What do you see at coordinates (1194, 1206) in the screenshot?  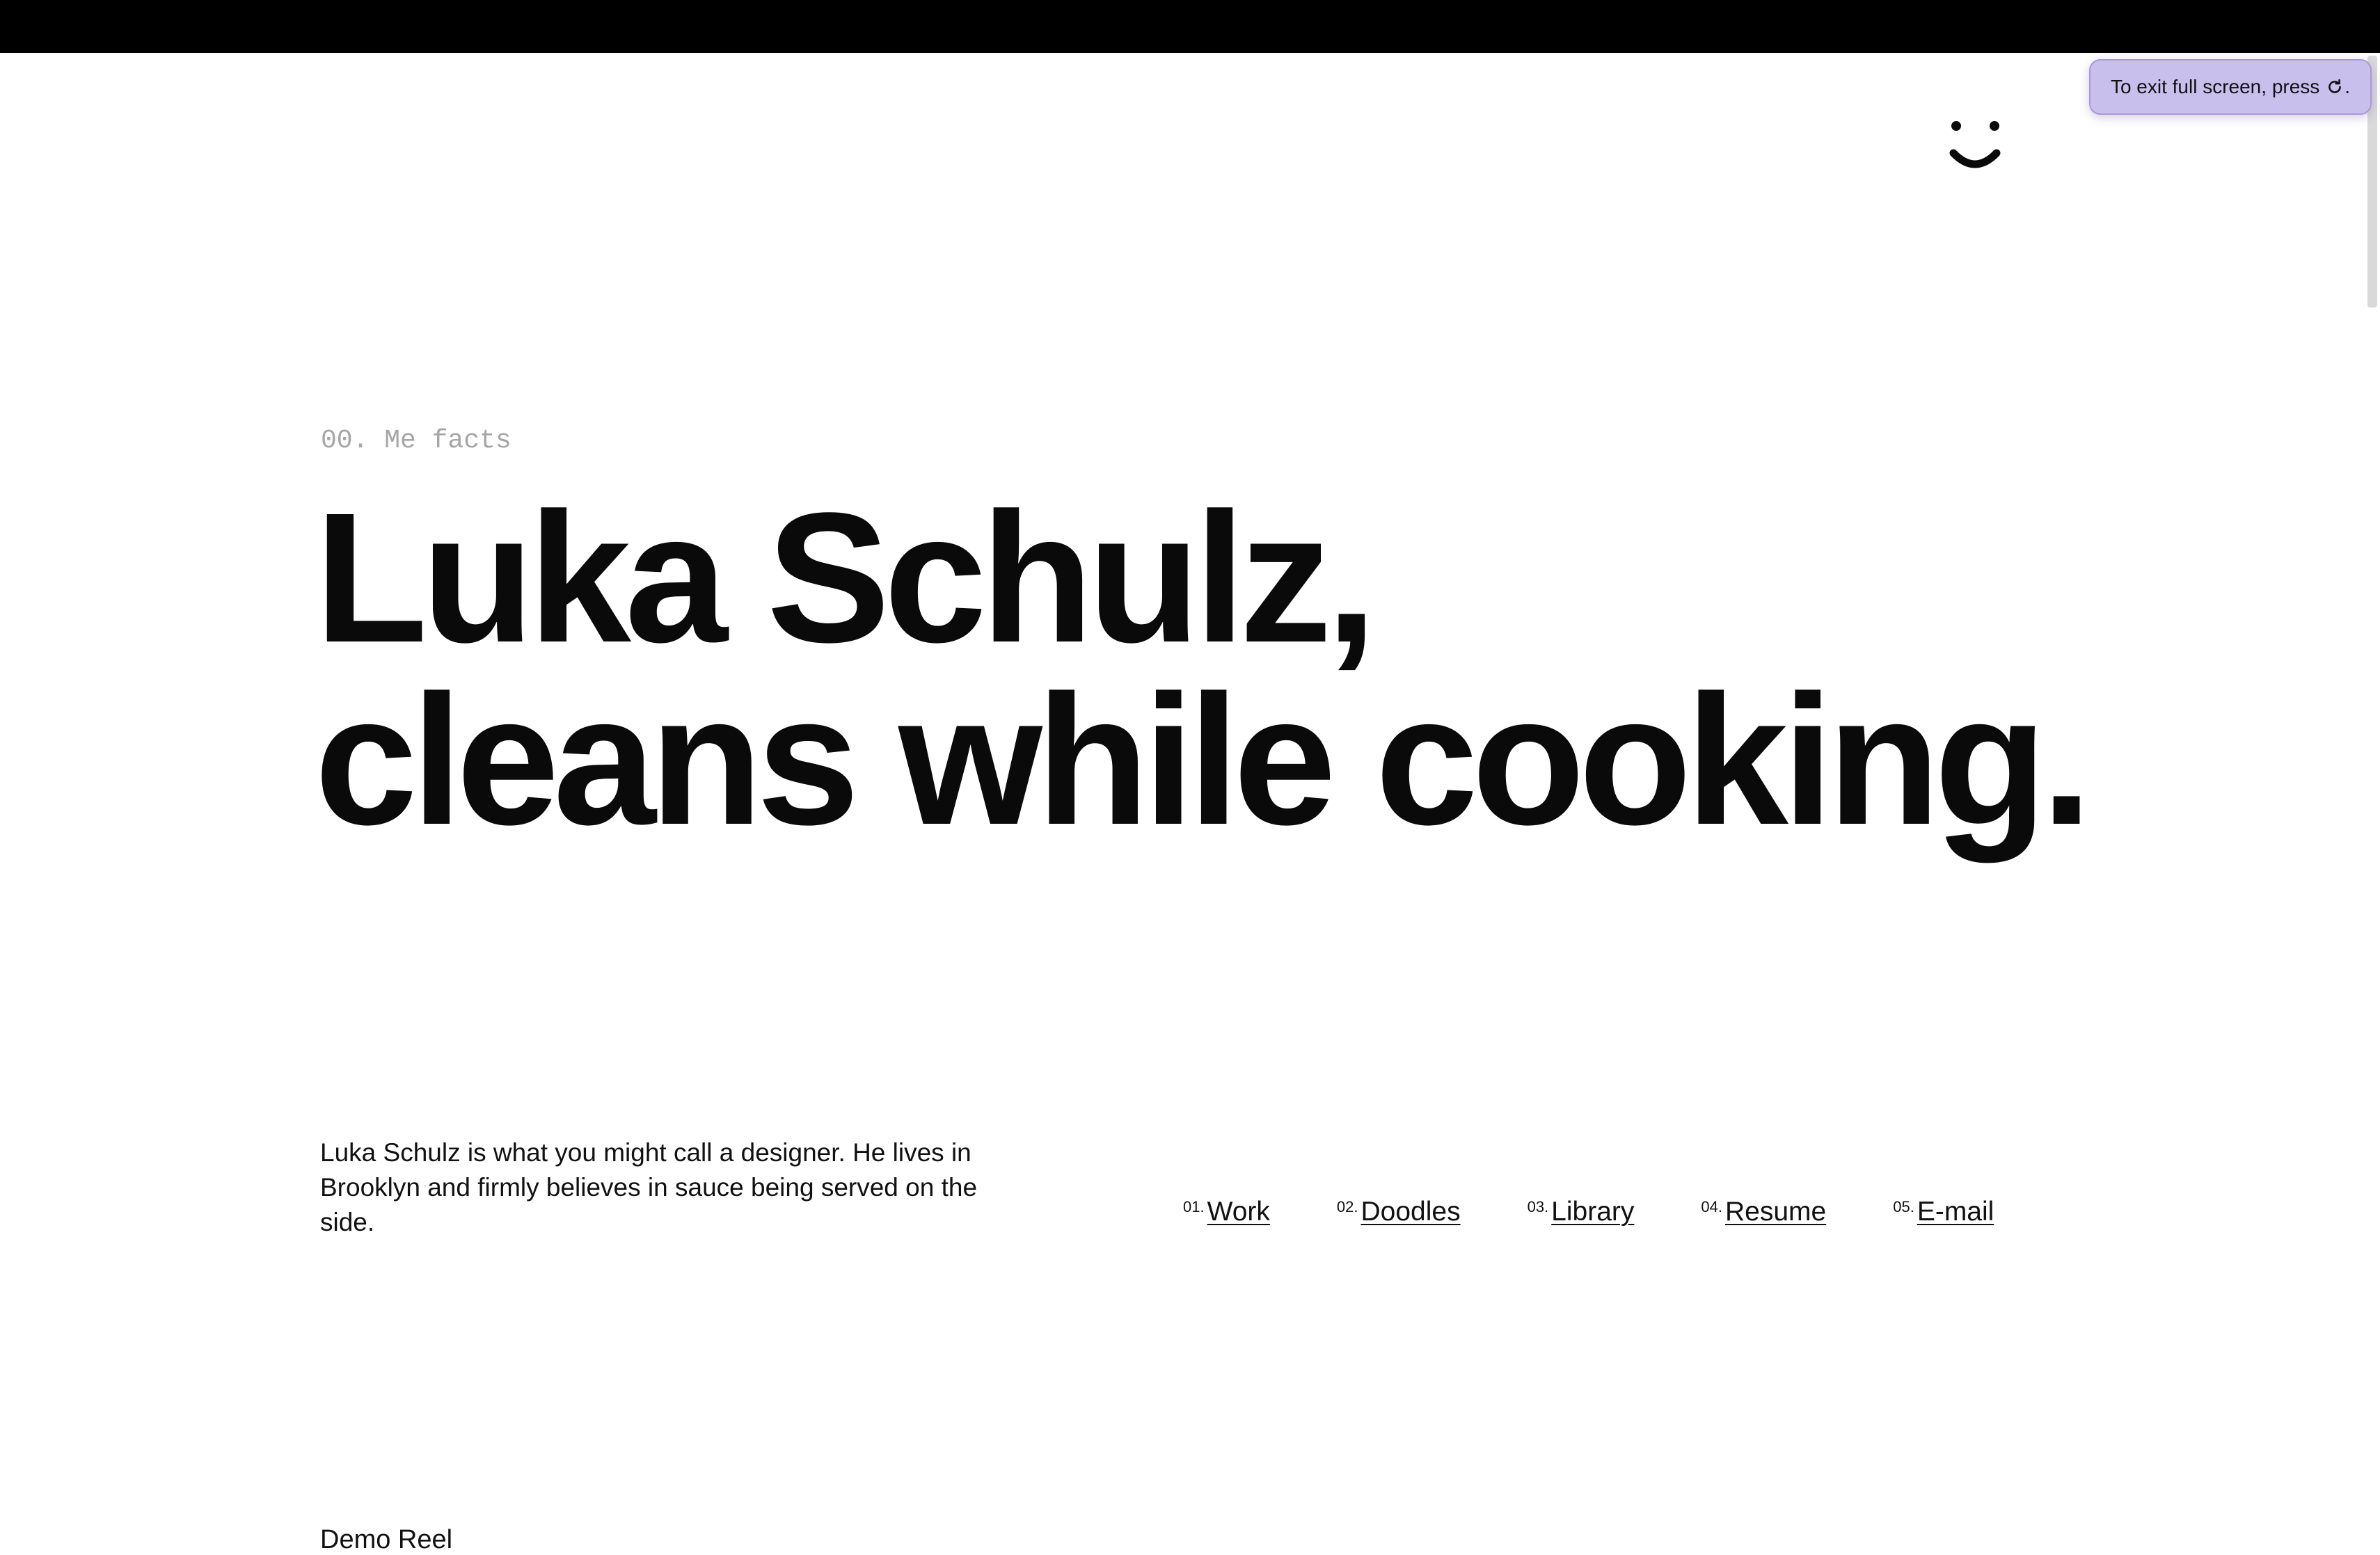 I see `nav-number: 01.` at bounding box center [1194, 1206].